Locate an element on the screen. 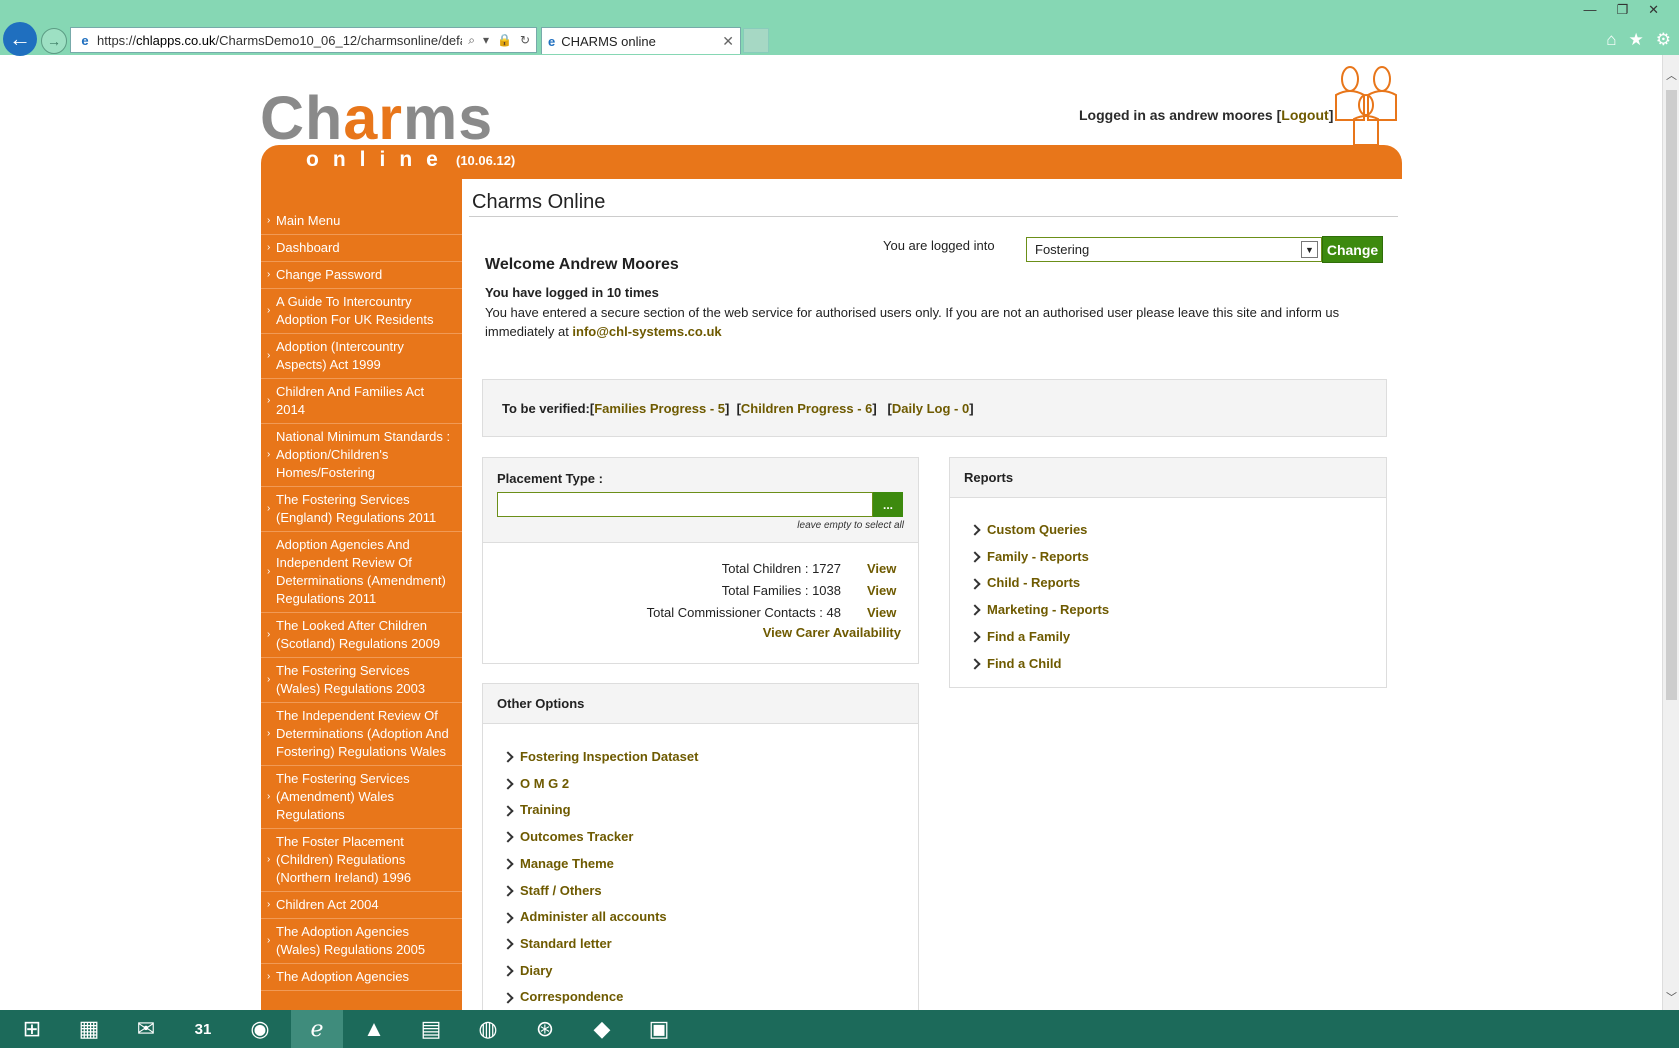 The width and height of the screenshot is (1679, 1048). internet-explorer-icon: ℯ is located at coordinates (317, 1029).